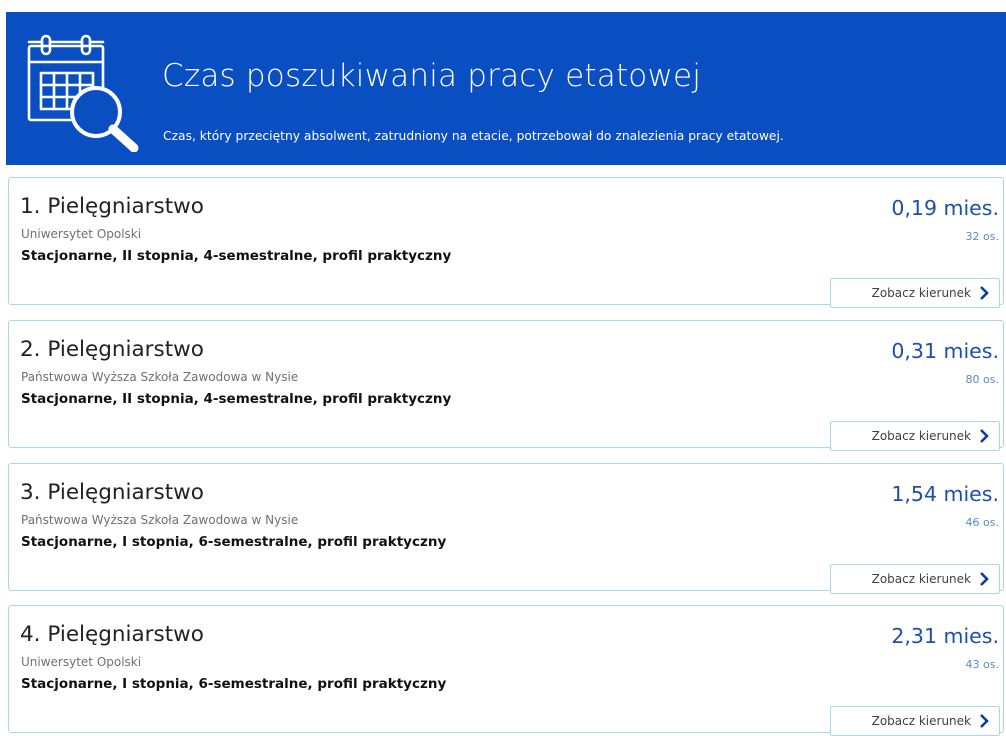 The image size is (1006, 736). What do you see at coordinates (112, 349) in the screenshot?
I see `card-title: 2. Pielęgniarstwo` at bounding box center [112, 349].